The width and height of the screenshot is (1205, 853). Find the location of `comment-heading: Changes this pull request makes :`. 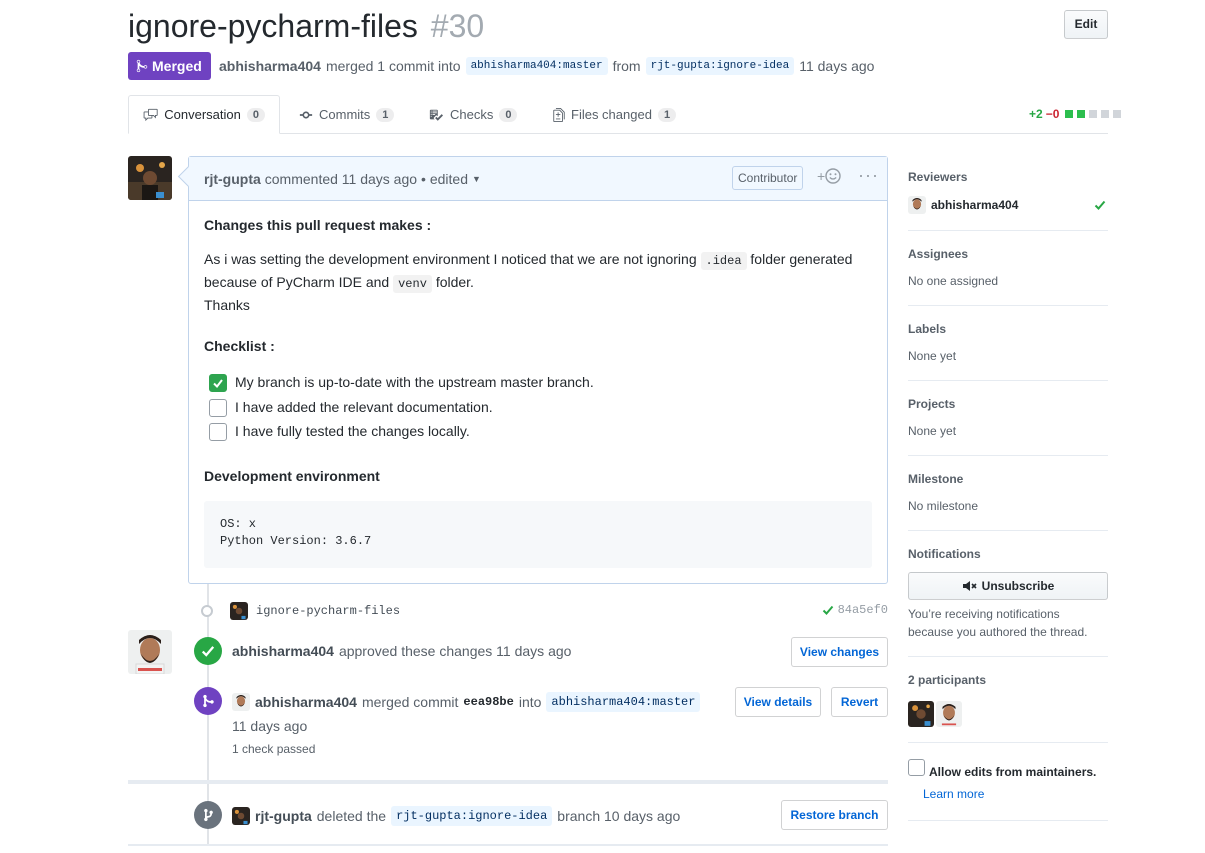

comment-heading: Changes this pull request makes : is located at coordinates (318, 225).